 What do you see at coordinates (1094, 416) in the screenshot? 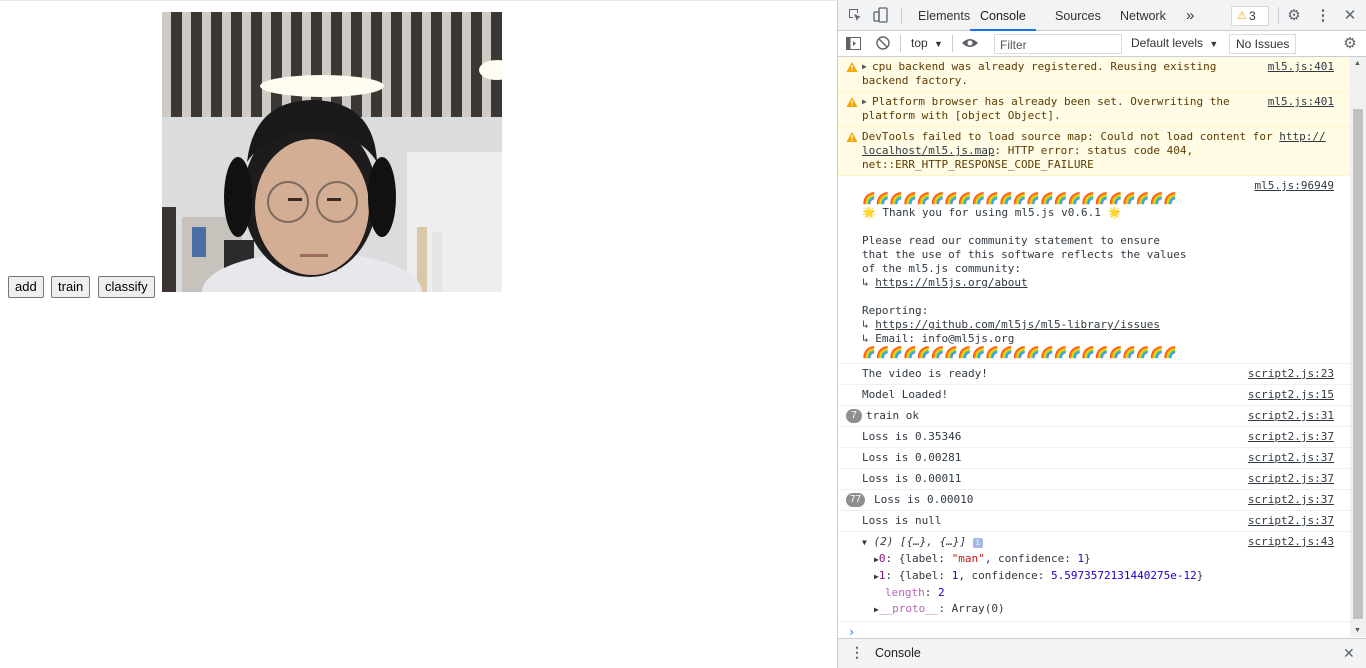
I see `log-row: 7 train ok script2.js:31` at bounding box center [1094, 416].